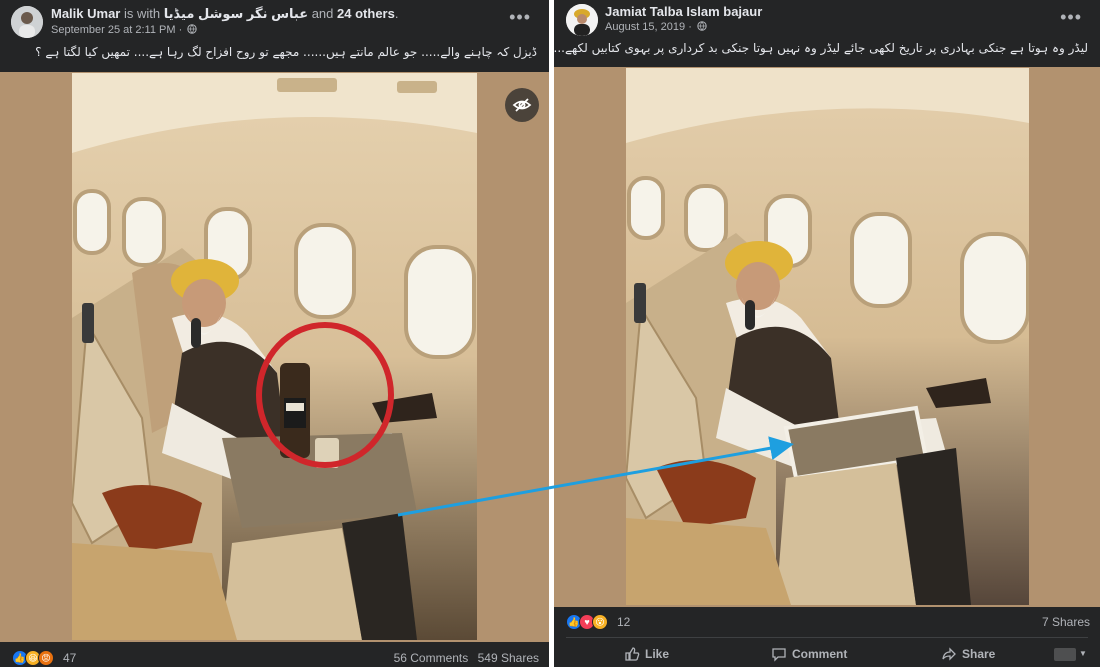 This screenshot has height=667, width=1100. I want to click on share-button: Share, so click(968, 654).